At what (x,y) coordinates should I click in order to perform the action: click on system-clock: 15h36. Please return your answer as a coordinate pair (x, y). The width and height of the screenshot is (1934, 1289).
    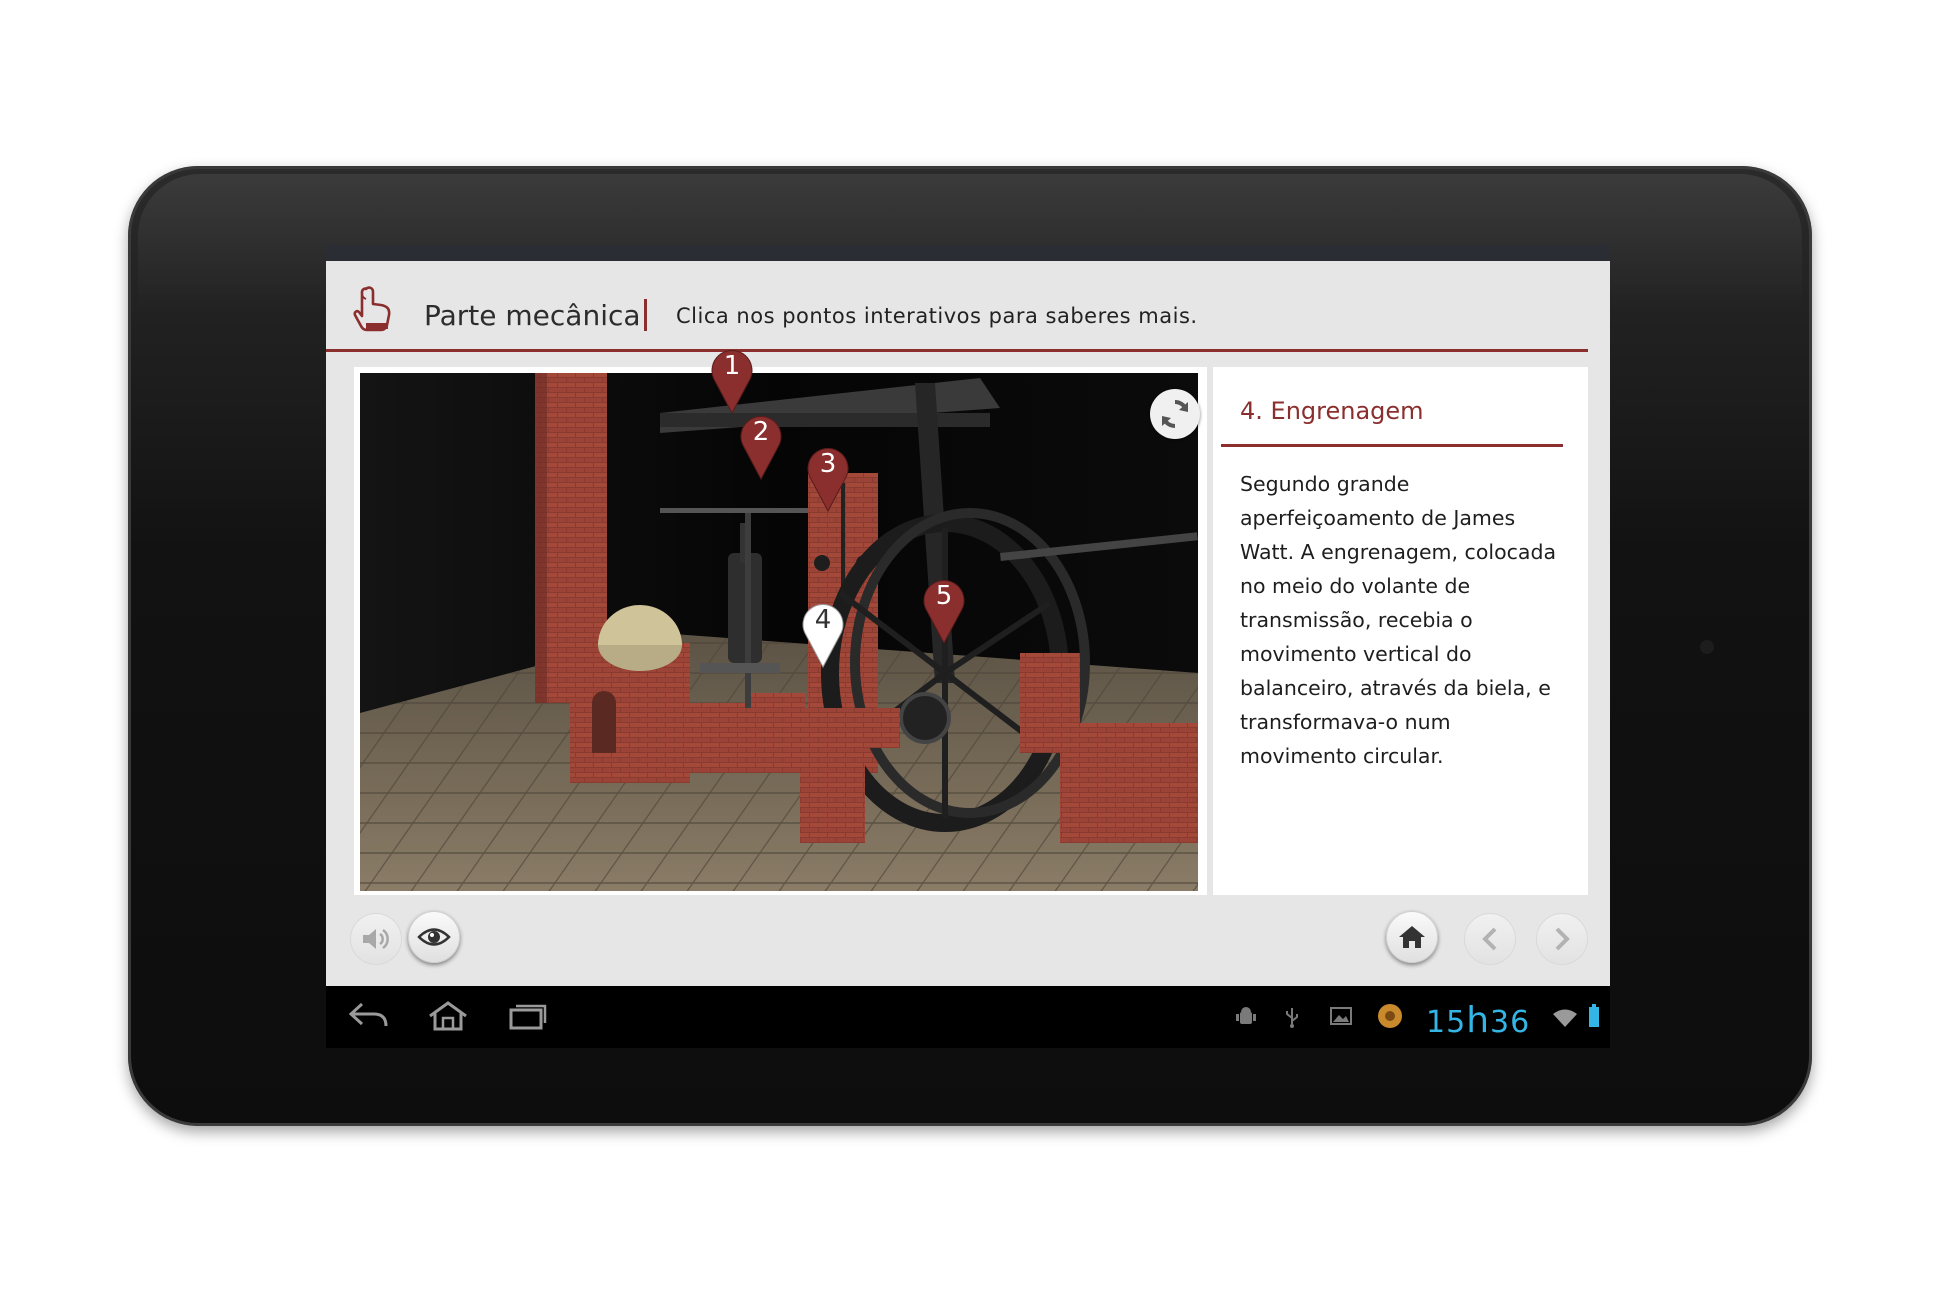
    Looking at the image, I should click on (1478, 1020).